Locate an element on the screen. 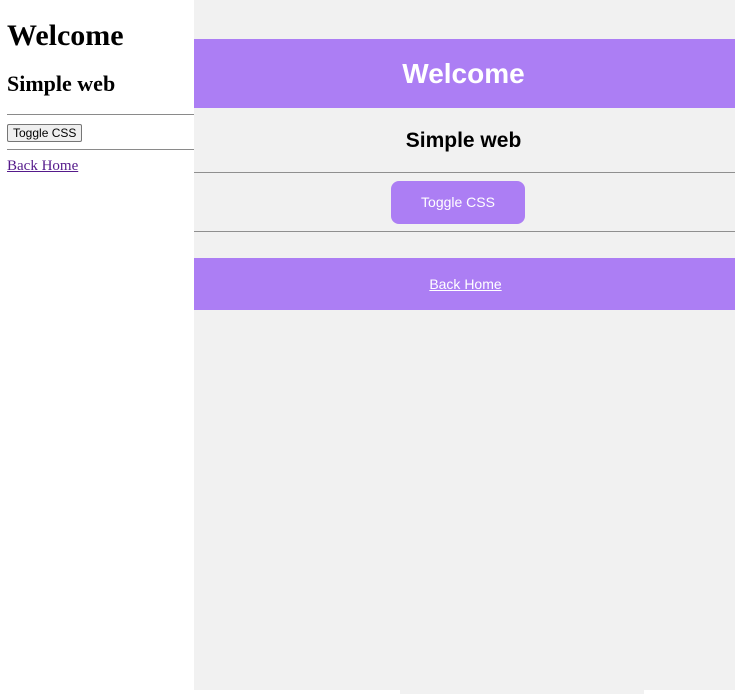 This screenshot has width=735, height=694. plain-back-home-link: Back Home is located at coordinates (42, 166).